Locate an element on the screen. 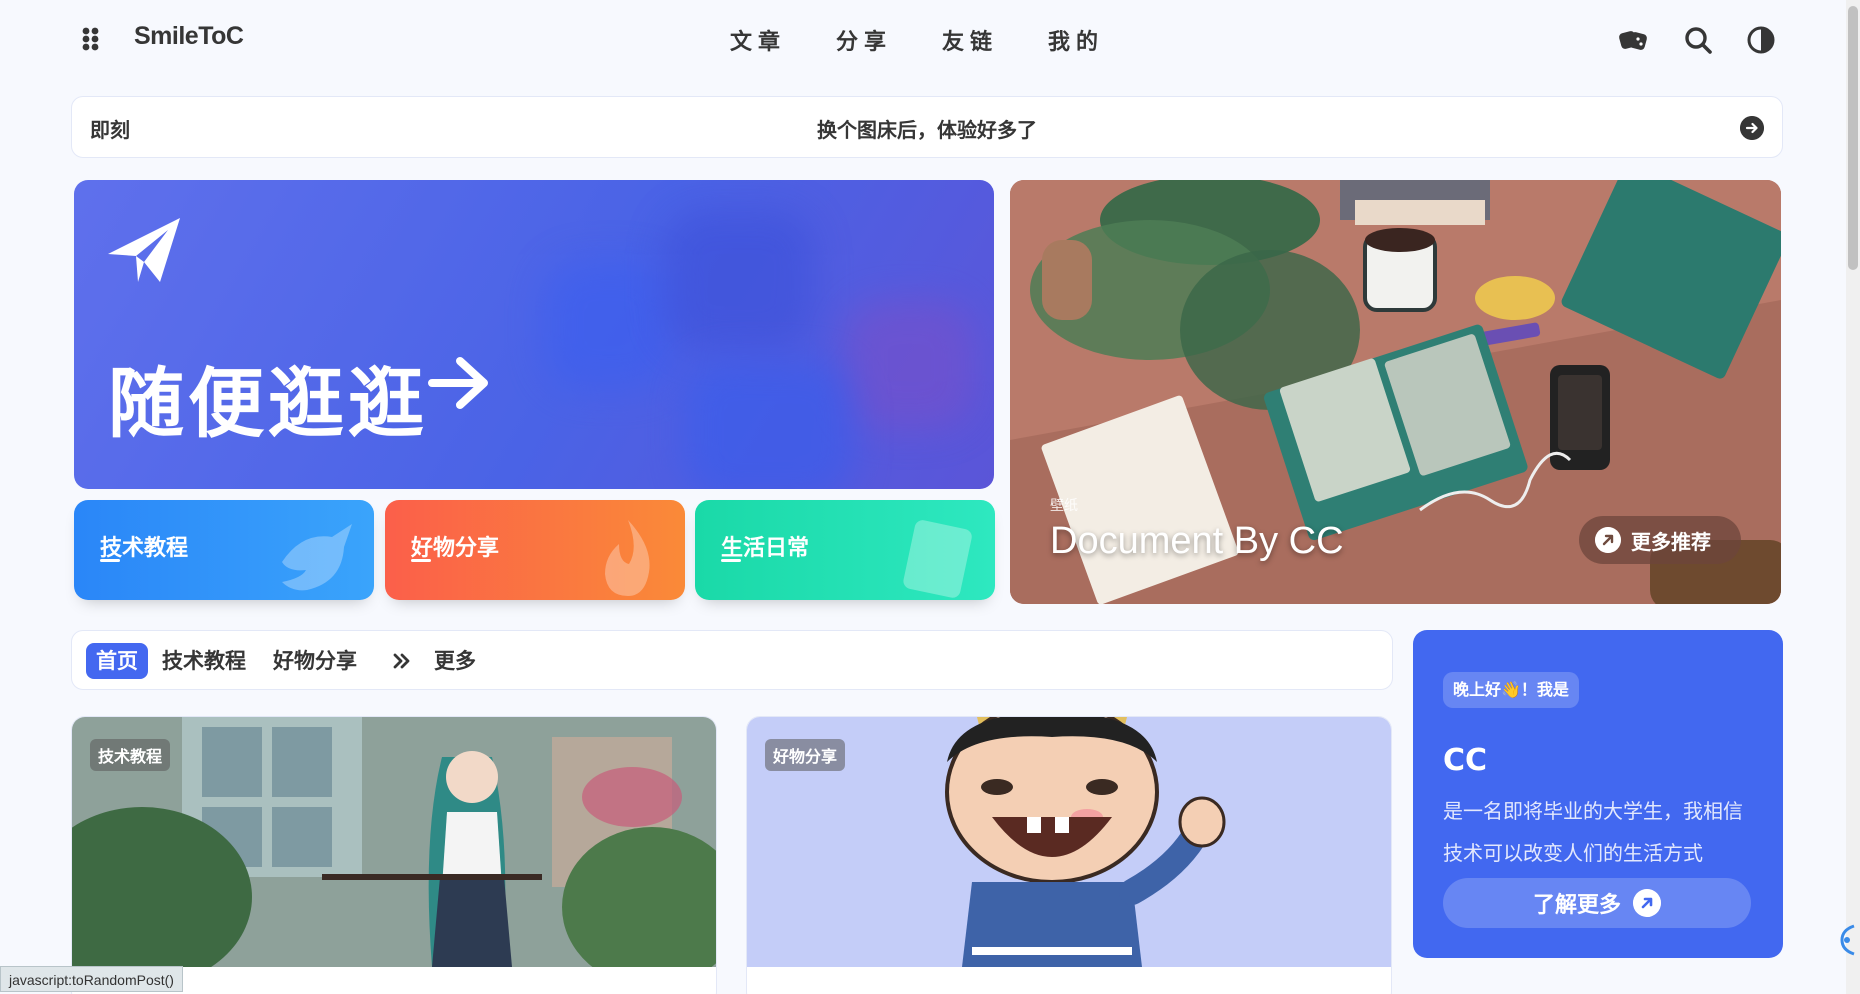 This screenshot has height=994, width=1860. category-tab-bar: 首页 技术教程 好物分享 更多 is located at coordinates (732, 660).